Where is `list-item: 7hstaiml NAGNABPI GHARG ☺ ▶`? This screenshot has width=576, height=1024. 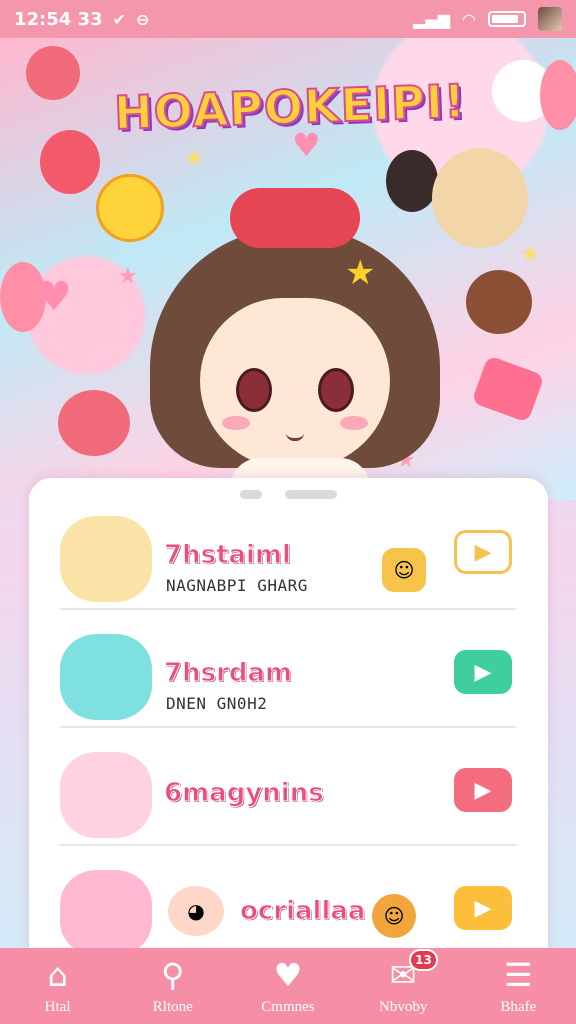
list-item: 7hstaiml NAGNABPI GHARG ☺ ▶ is located at coordinates (288, 551).